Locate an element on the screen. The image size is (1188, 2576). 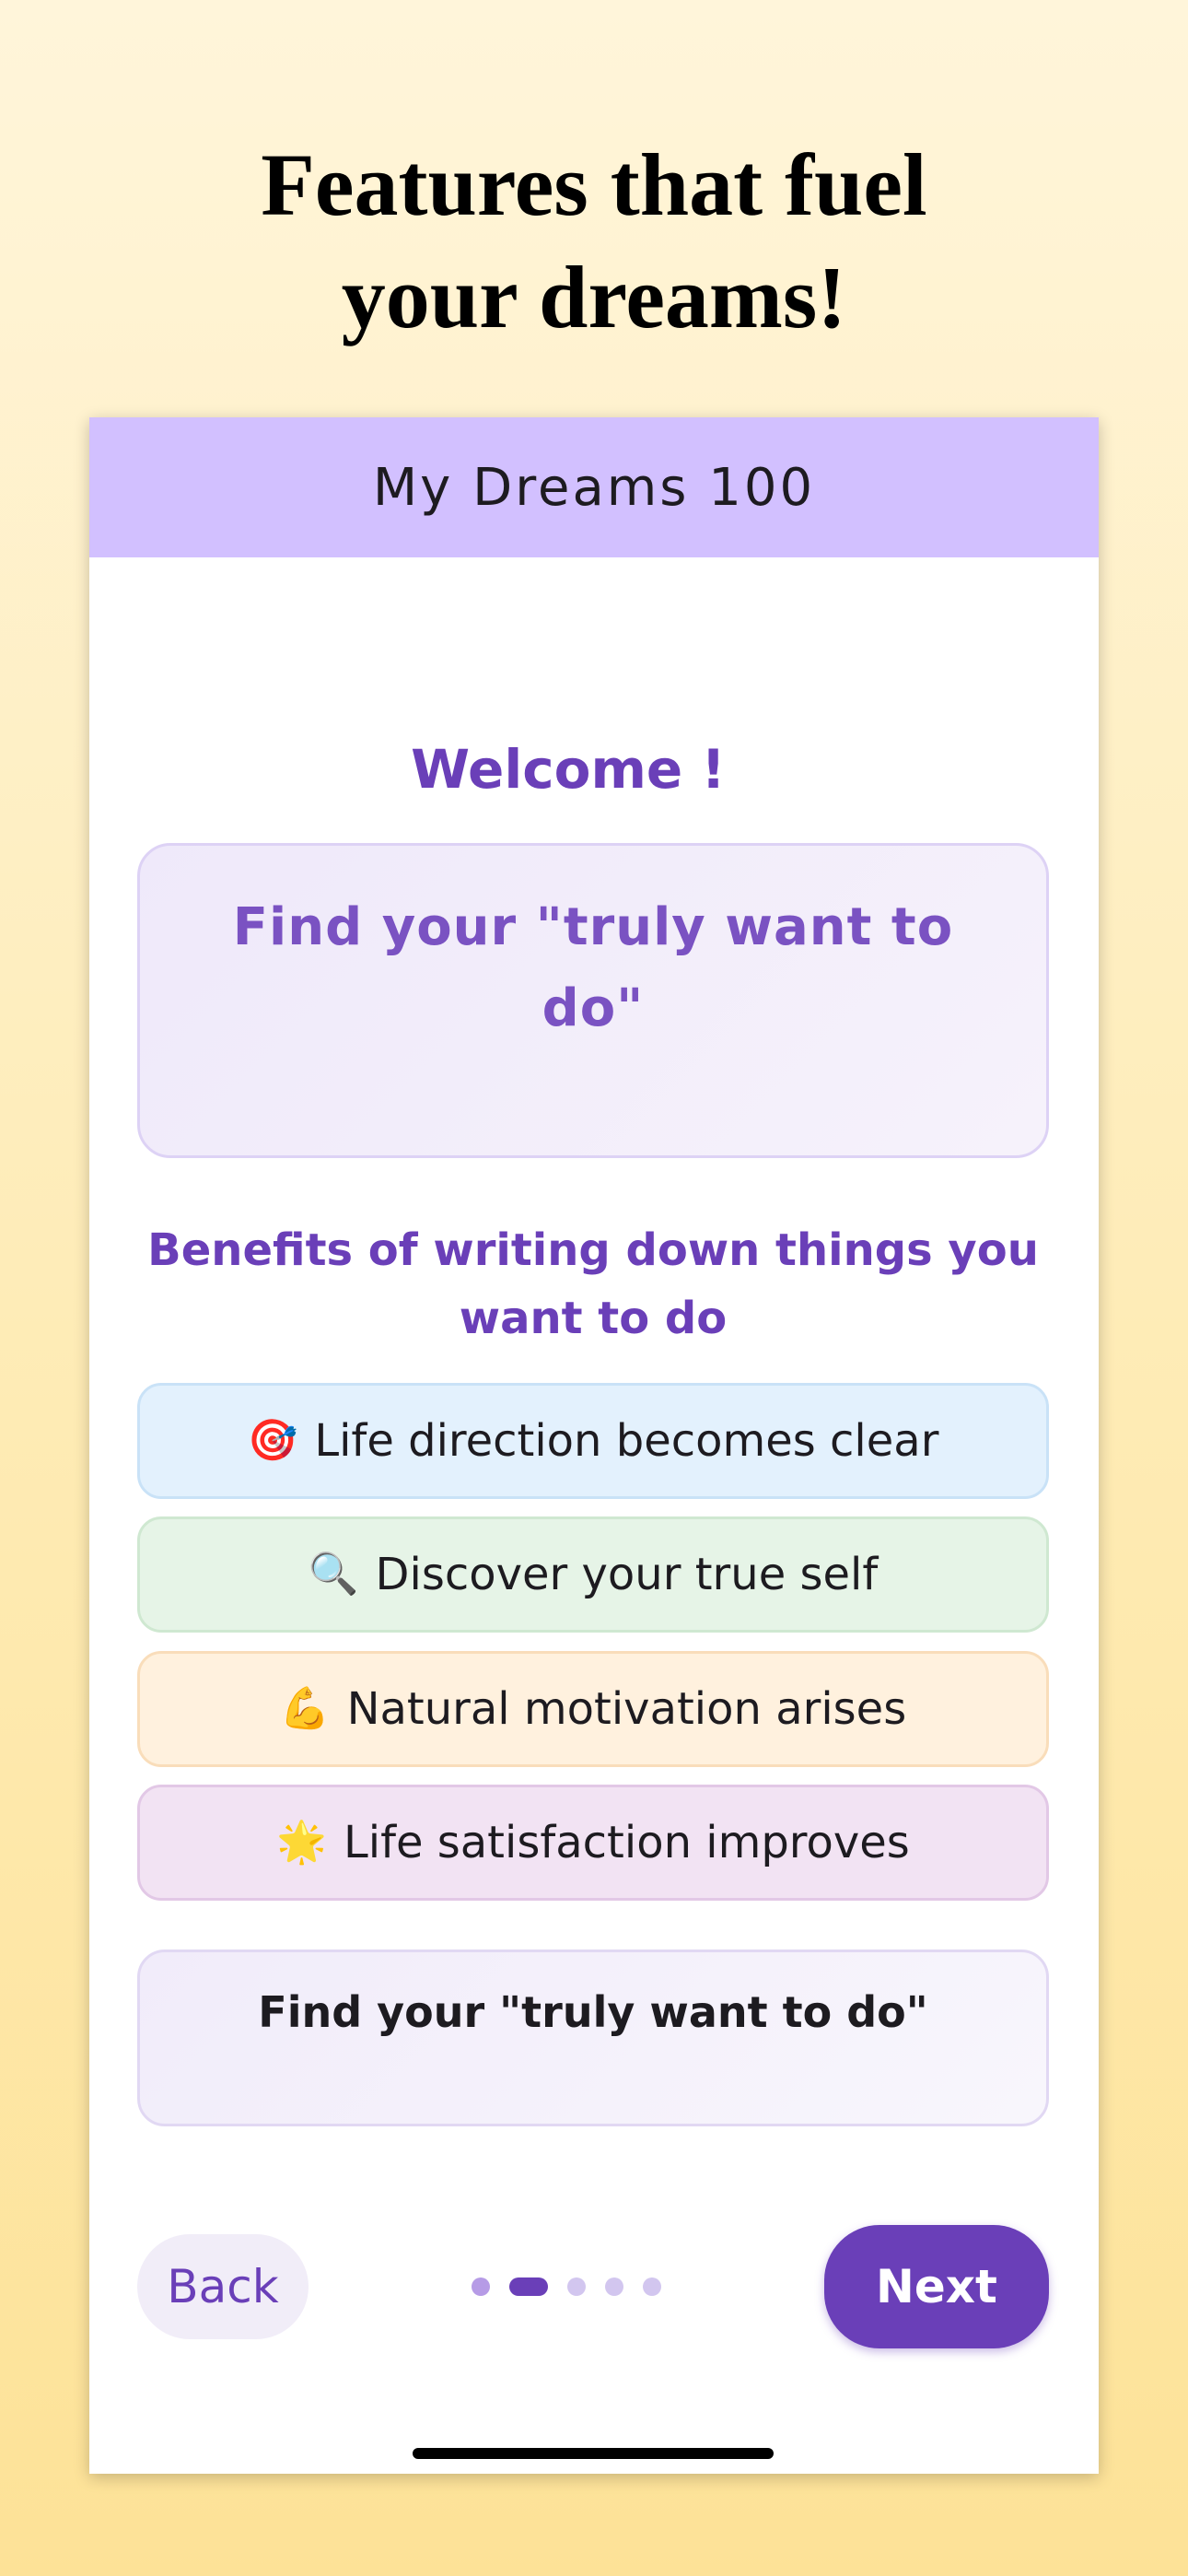
headline-line-1: Features that fuel is located at coordinates (594, 184).